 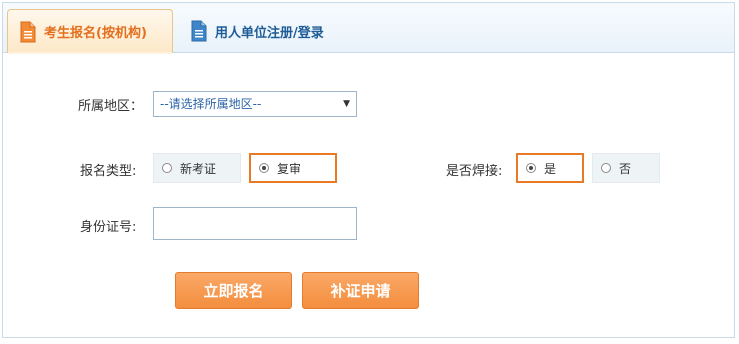 I want to click on tab-employer-login: 用人单位注册/登录, so click(x=264, y=31).